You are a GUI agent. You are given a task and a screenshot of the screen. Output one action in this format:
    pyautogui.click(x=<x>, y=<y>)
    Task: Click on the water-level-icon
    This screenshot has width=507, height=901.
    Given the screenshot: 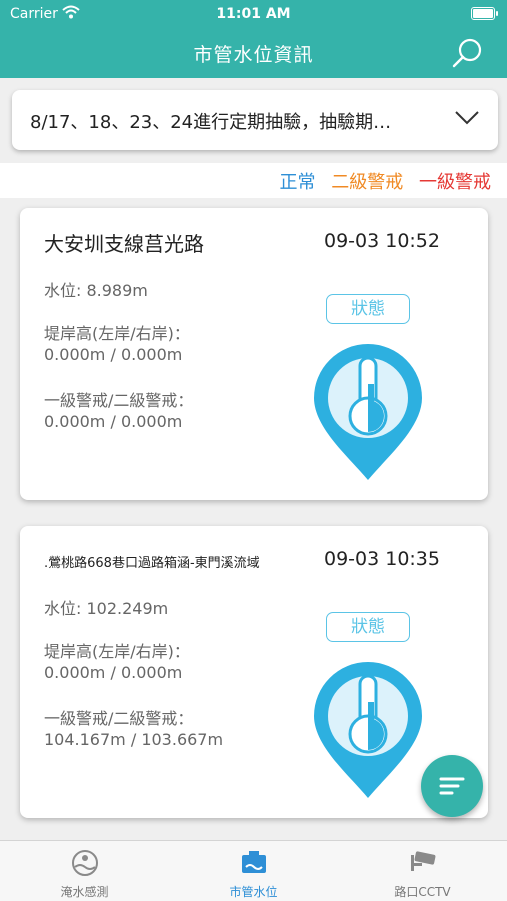 What is the action you would take?
    pyautogui.click(x=254, y=862)
    